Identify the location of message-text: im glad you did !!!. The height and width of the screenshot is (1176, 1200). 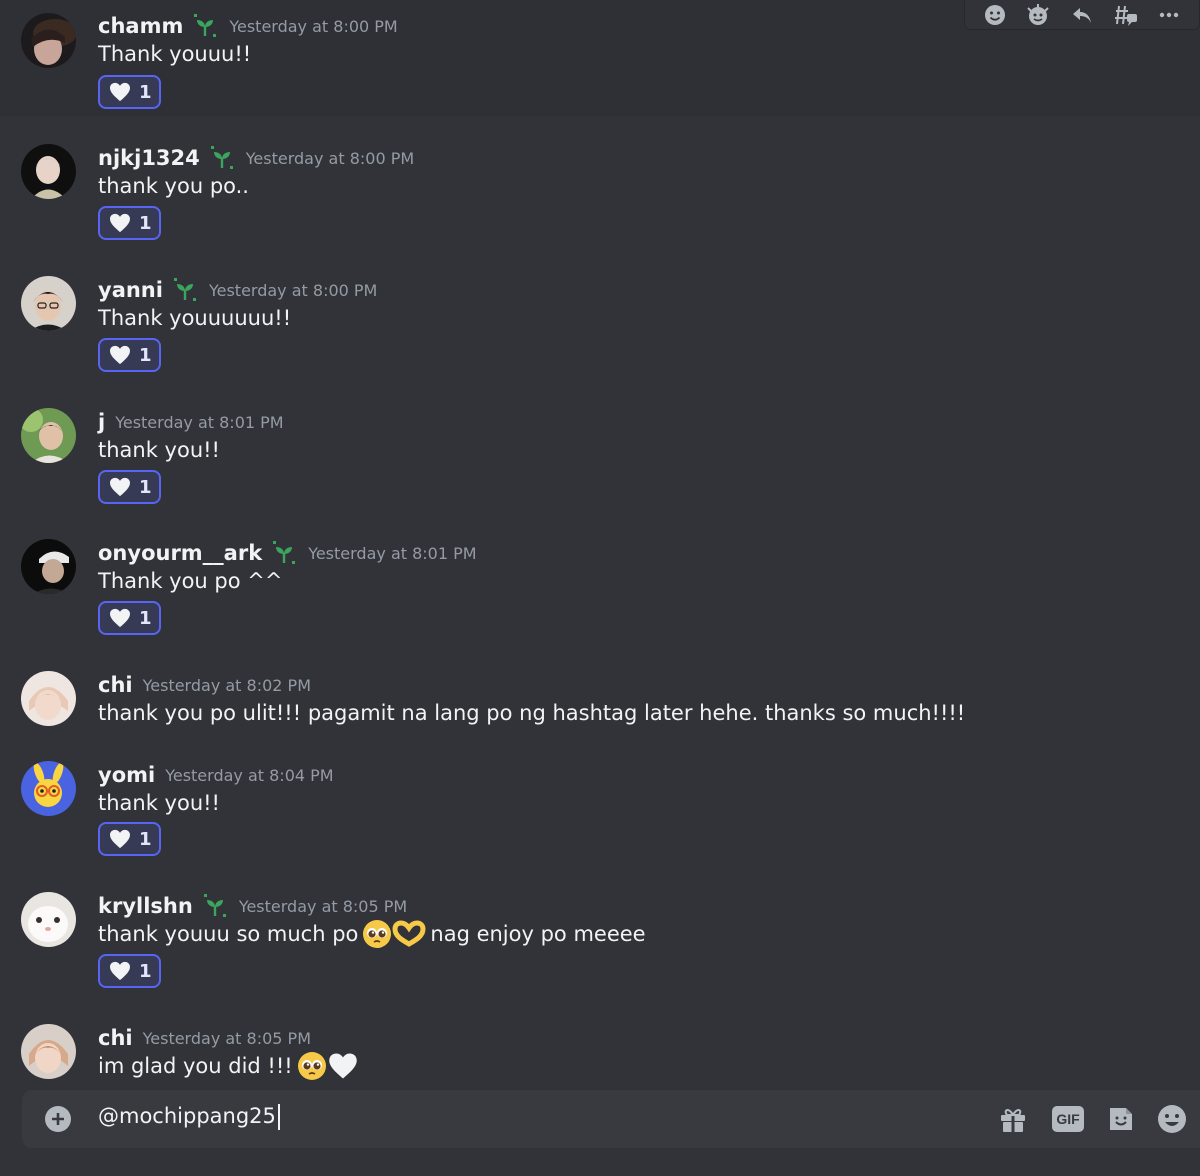
(195, 1066).